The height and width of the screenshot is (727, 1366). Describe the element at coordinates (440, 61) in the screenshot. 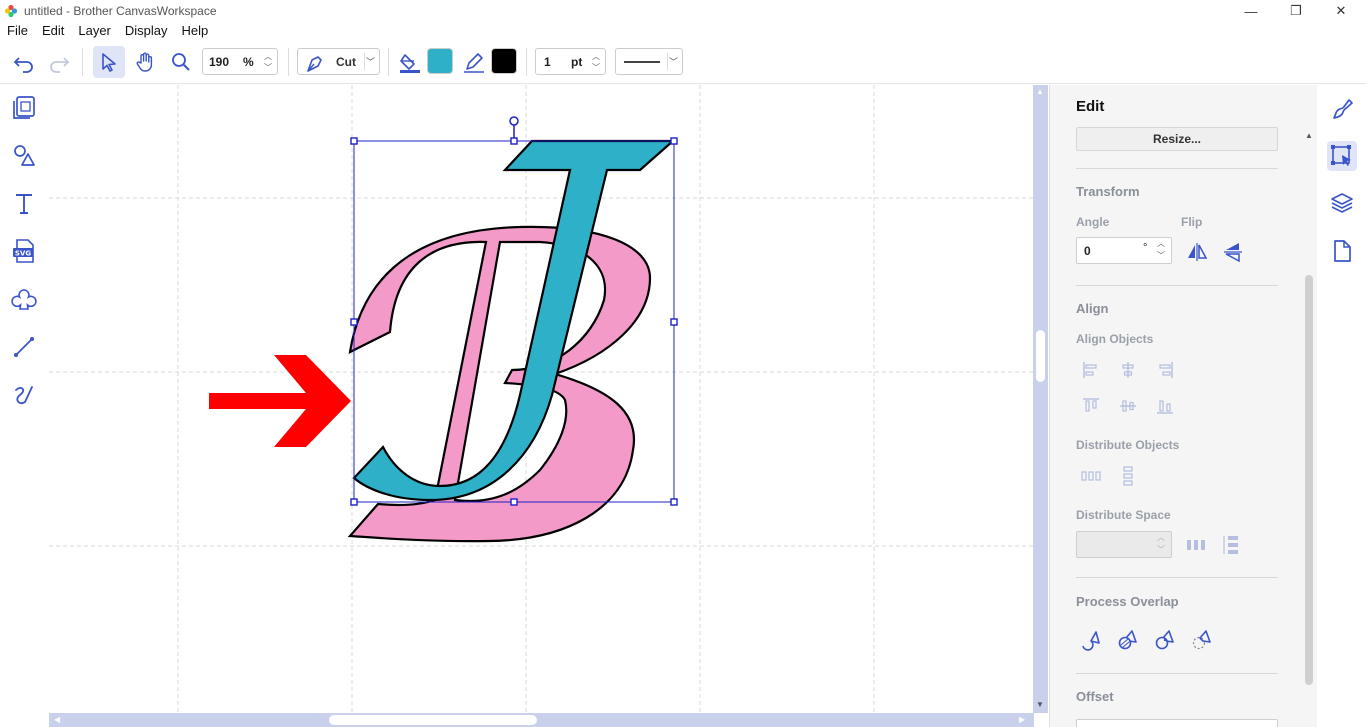

I see `fill-color-swatch` at that location.